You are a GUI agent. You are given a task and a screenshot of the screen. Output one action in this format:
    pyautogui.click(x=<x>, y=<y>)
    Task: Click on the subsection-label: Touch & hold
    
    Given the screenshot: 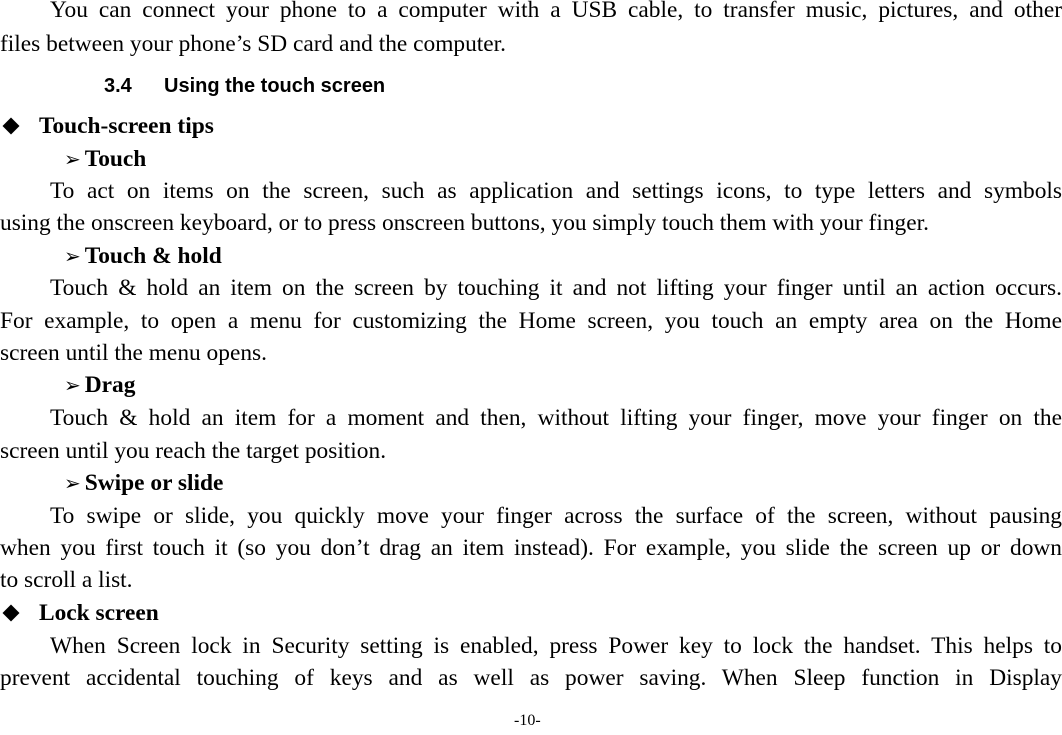 What is the action you would take?
    pyautogui.click(x=153, y=256)
    